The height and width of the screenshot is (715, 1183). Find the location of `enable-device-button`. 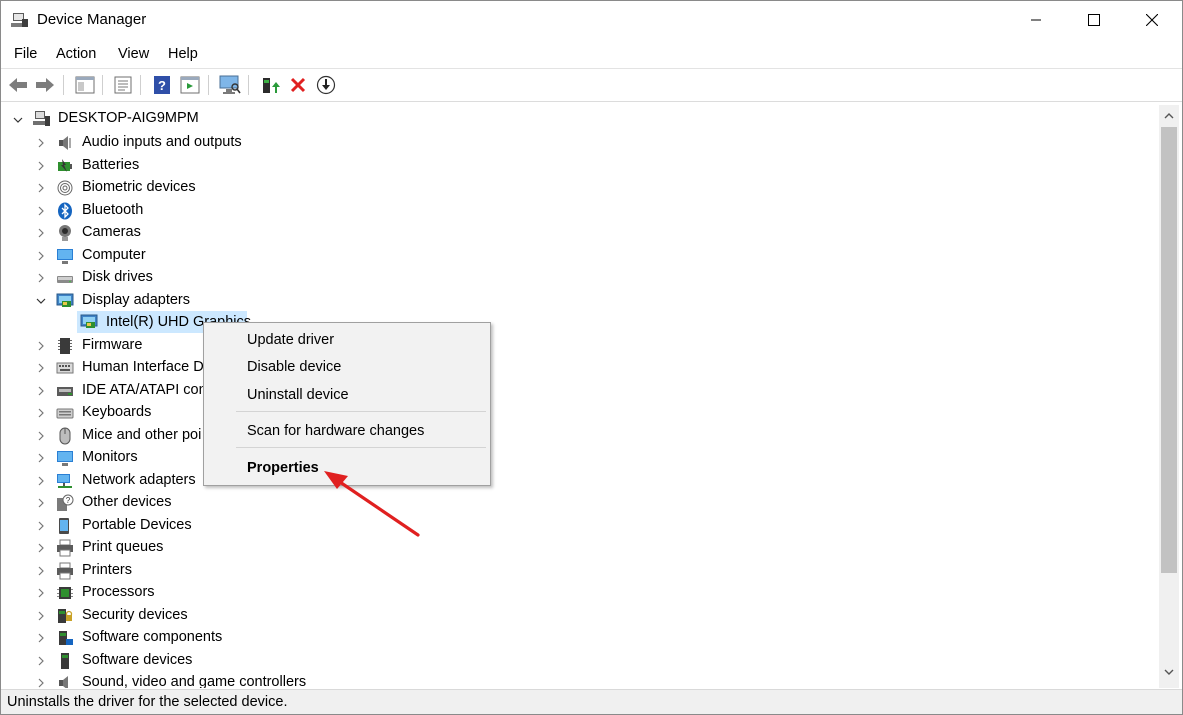

enable-device-button is located at coordinates (326, 85).